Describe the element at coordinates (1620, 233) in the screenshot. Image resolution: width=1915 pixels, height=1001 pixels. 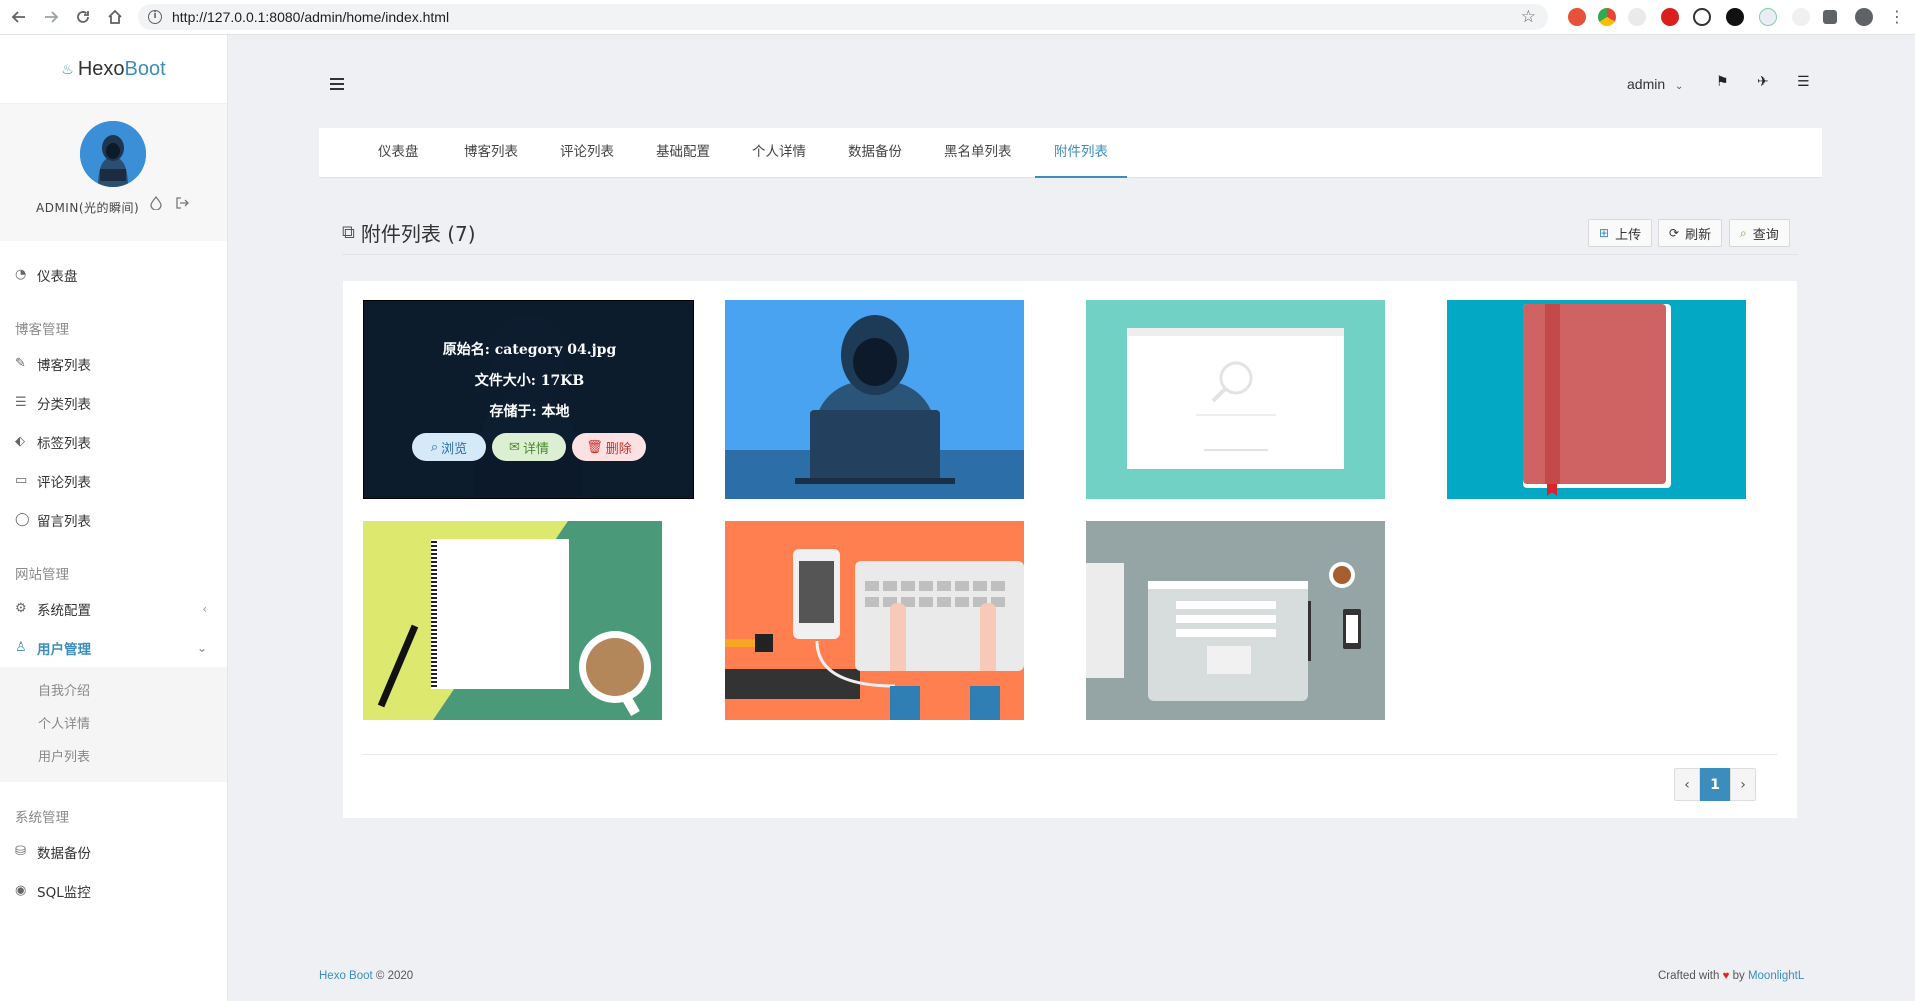
I see `upload-button: ⊞ 上传` at that location.